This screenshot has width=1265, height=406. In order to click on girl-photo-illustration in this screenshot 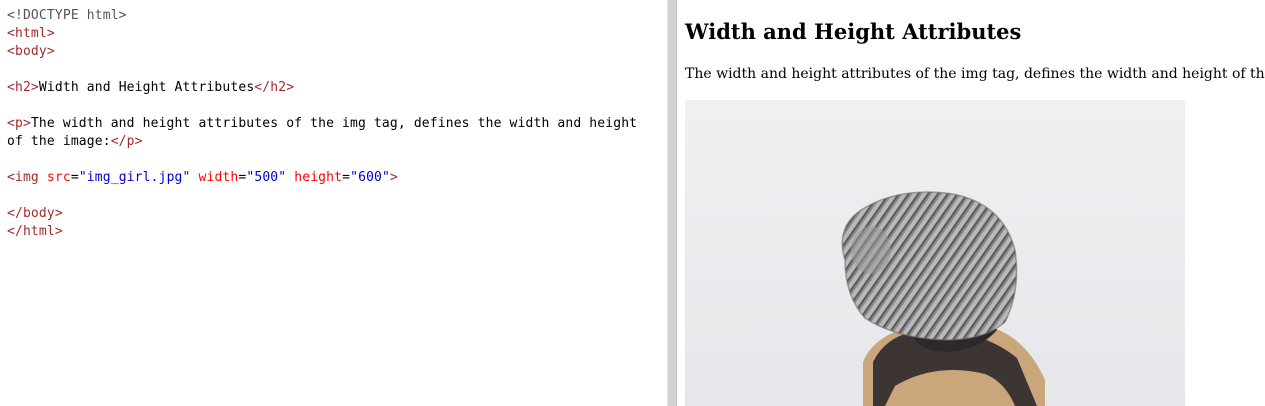, I will do `click(943, 298)`.